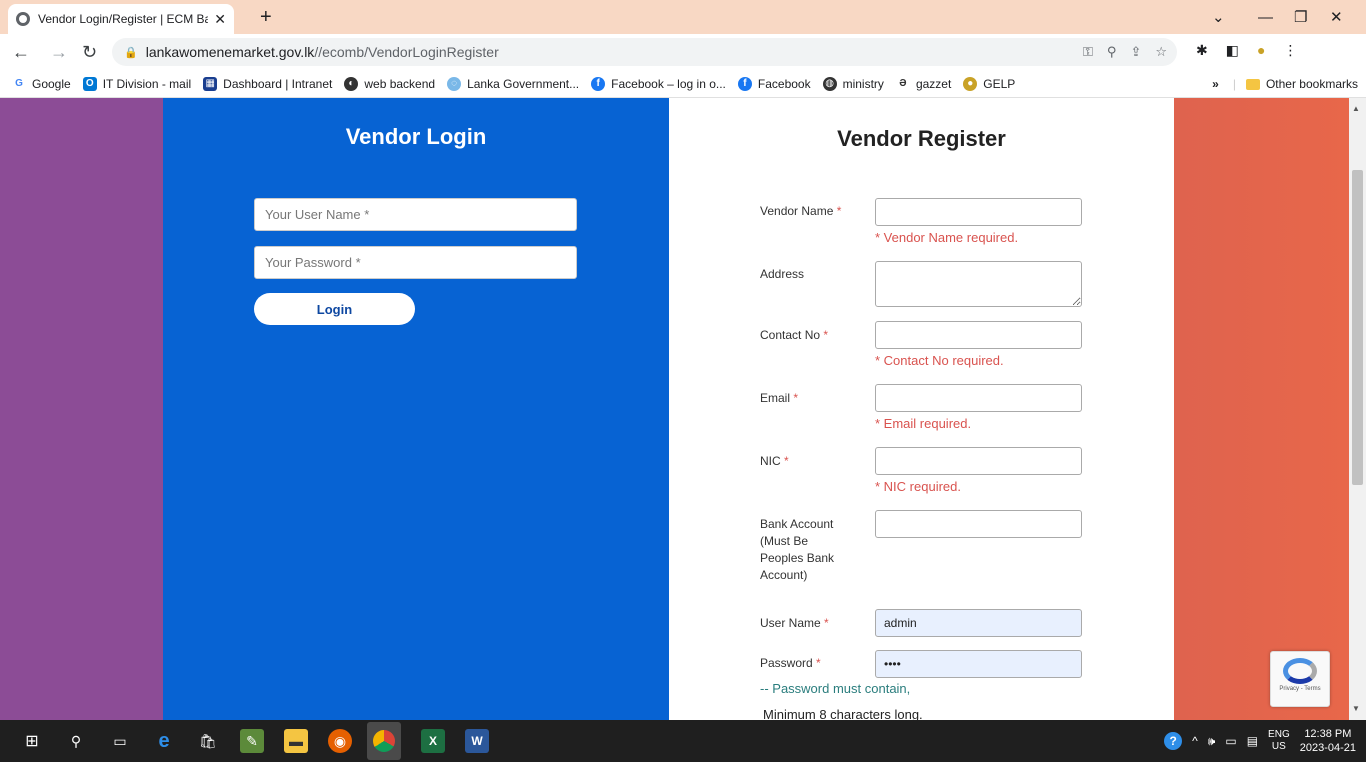 The height and width of the screenshot is (762, 1366). What do you see at coordinates (415, 262) in the screenshot?
I see `login-password-input` at bounding box center [415, 262].